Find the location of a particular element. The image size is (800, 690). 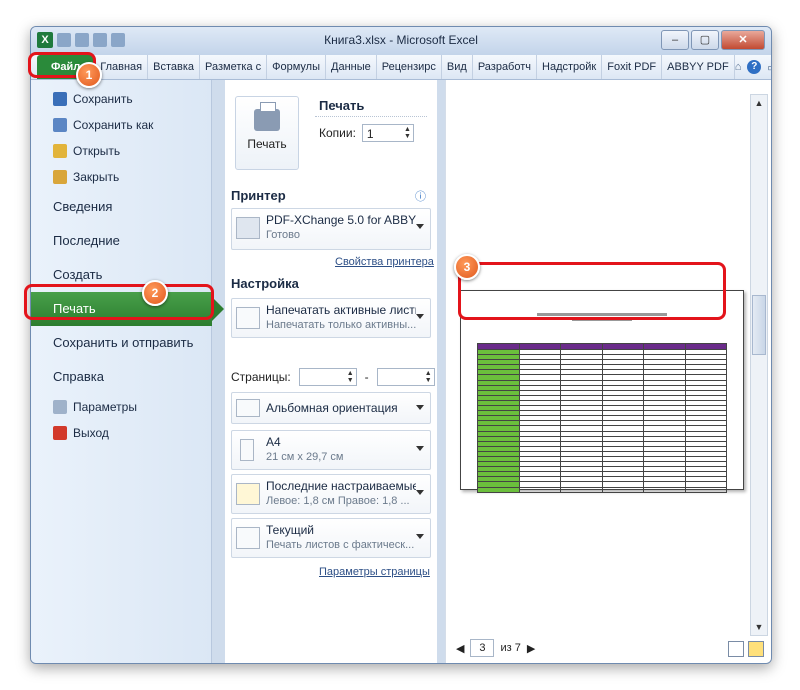

callout-badge-2: 2 is located at coordinates (155, 293).